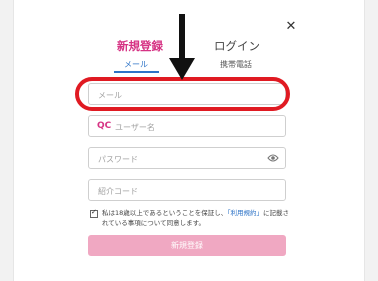 This screenshot has width=378, height=281. What do you see at coordinates (371, 140) in the screenshot?
I see `right-frame` at bounding box center [371, 140].